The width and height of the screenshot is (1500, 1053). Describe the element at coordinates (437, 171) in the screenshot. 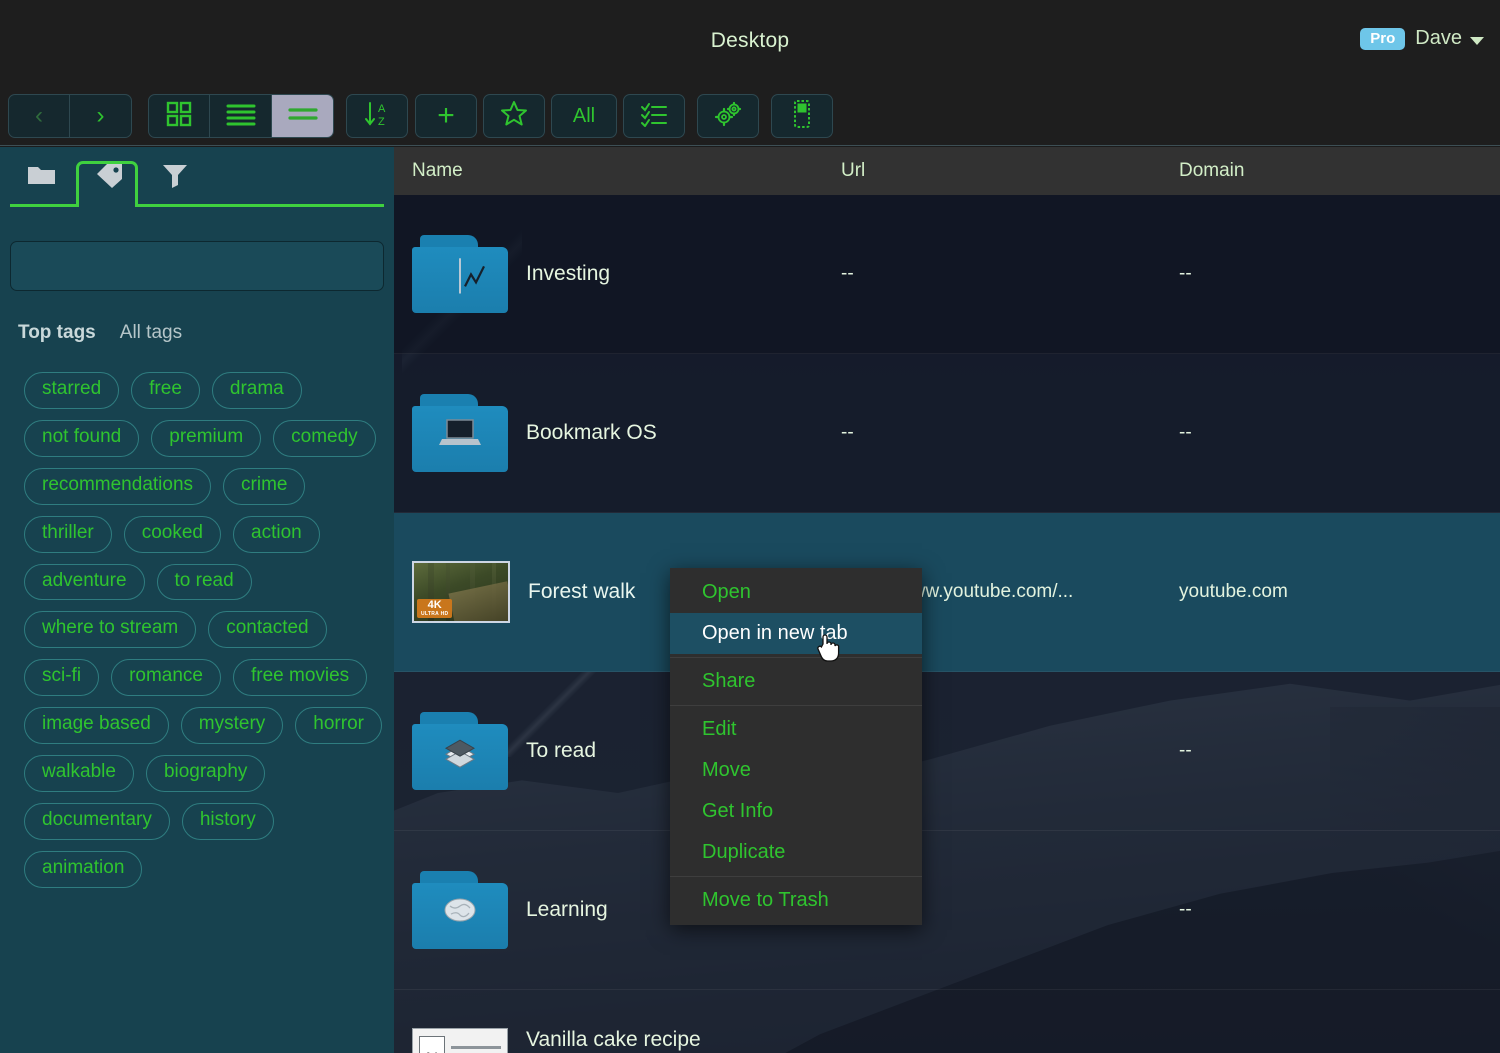

I see `column-header-name: Name` at that location.